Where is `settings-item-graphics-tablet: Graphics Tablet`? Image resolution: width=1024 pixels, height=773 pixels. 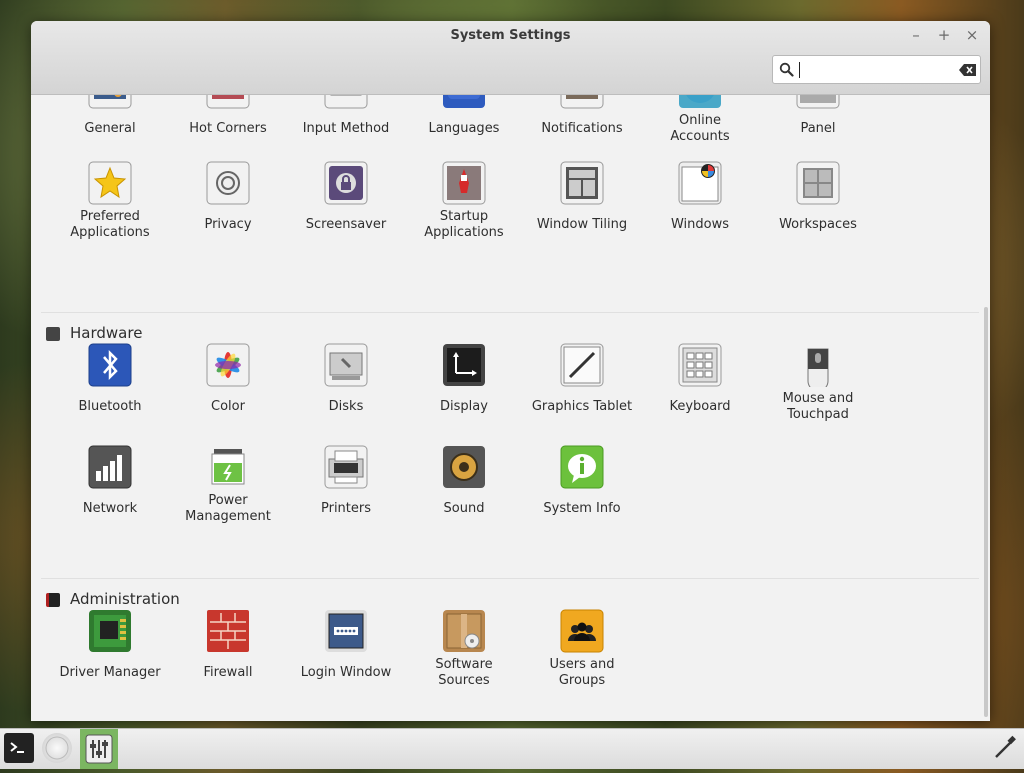
settings-item-graphics-tablet: Graphics Tablet is located at coordinates (582, 379).